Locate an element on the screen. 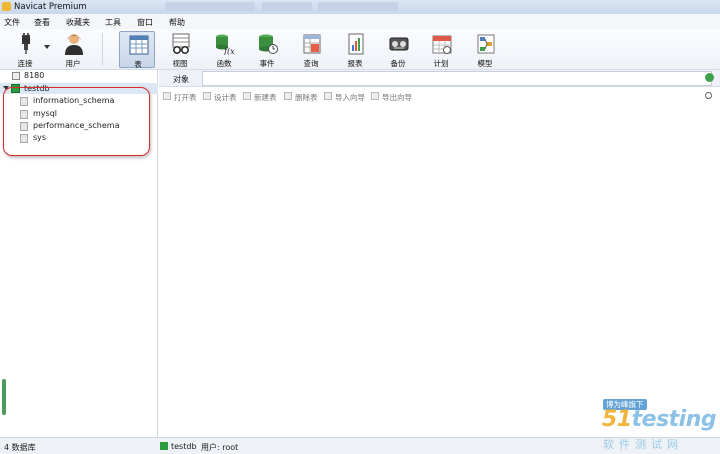 The height and width of the screenshot is (454, 720). delete-table-icon is located at coordinates (288, 96).